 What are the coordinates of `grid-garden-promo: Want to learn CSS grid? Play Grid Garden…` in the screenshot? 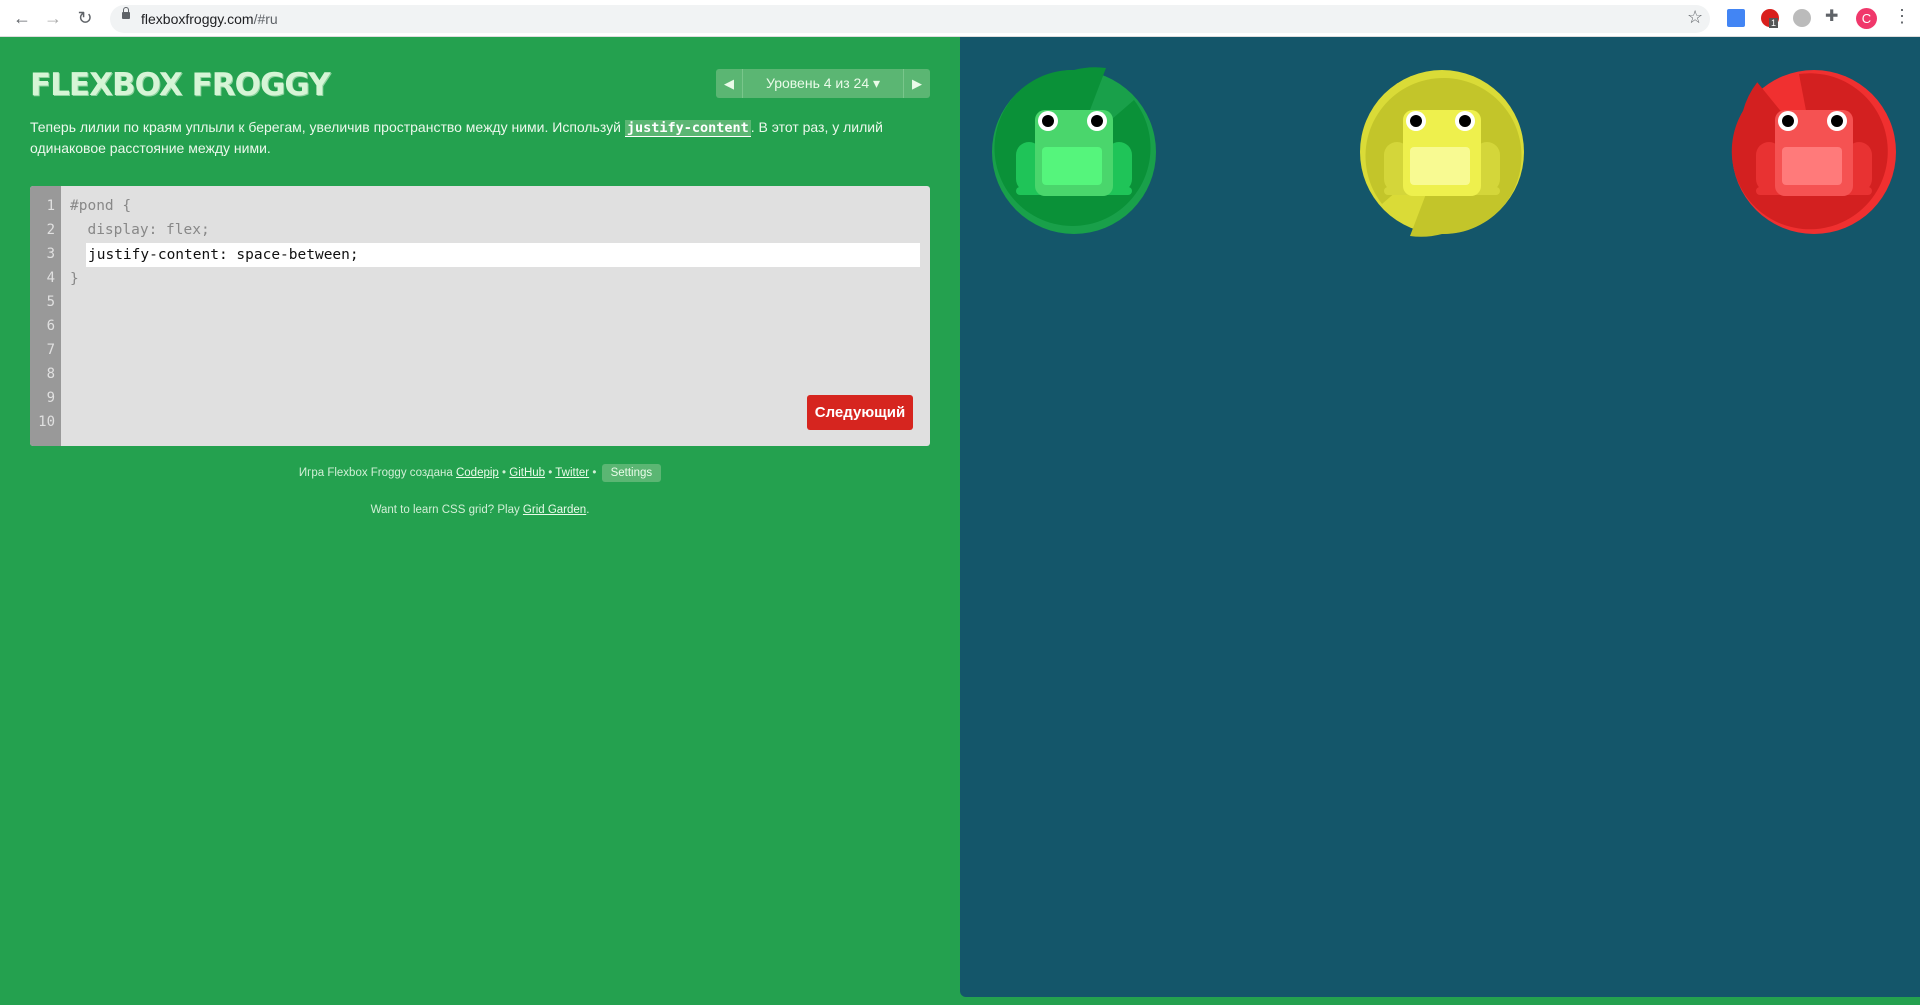 It's located at (480, 510).